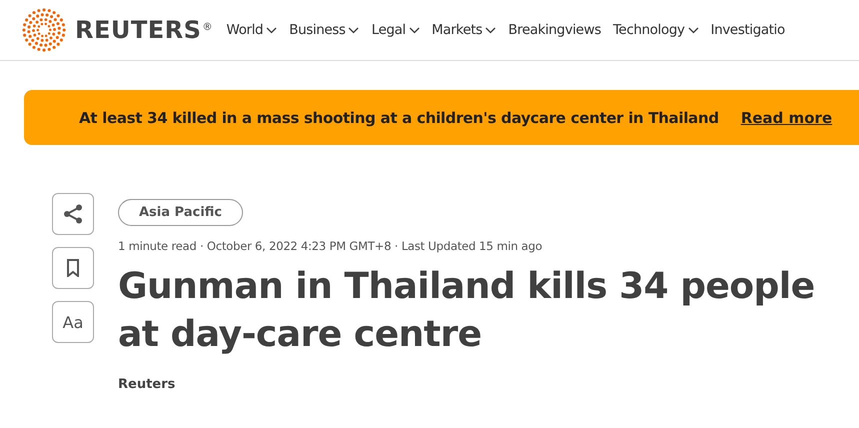 This screenshot has width=859, height=428. I want to click on nav-link: Legal, so click(395, 30).